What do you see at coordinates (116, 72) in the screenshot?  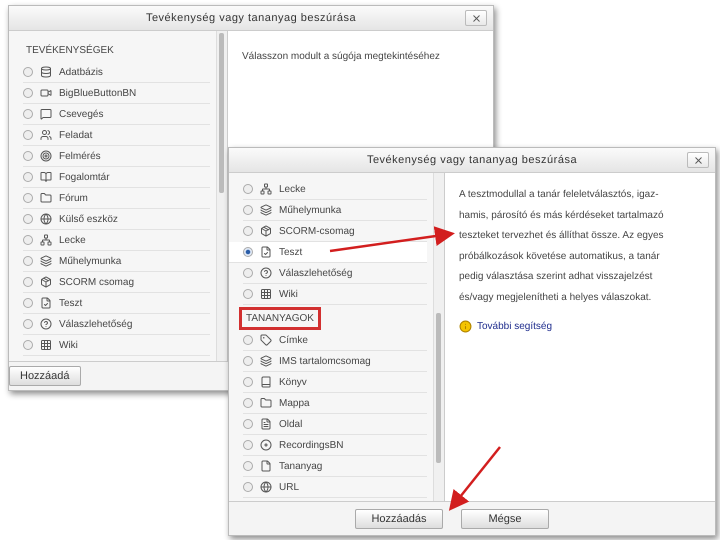 I see `module-option: Adatbázis` at bounding box center [116, 72].